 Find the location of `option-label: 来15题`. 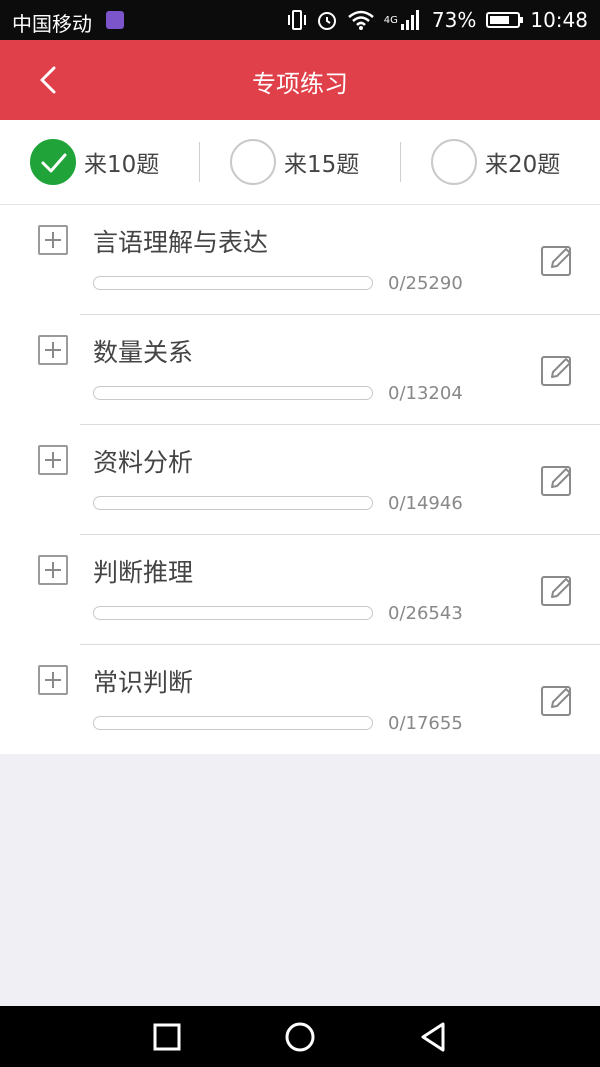

option-label: 来15题 is located at coordinates (322, 165).